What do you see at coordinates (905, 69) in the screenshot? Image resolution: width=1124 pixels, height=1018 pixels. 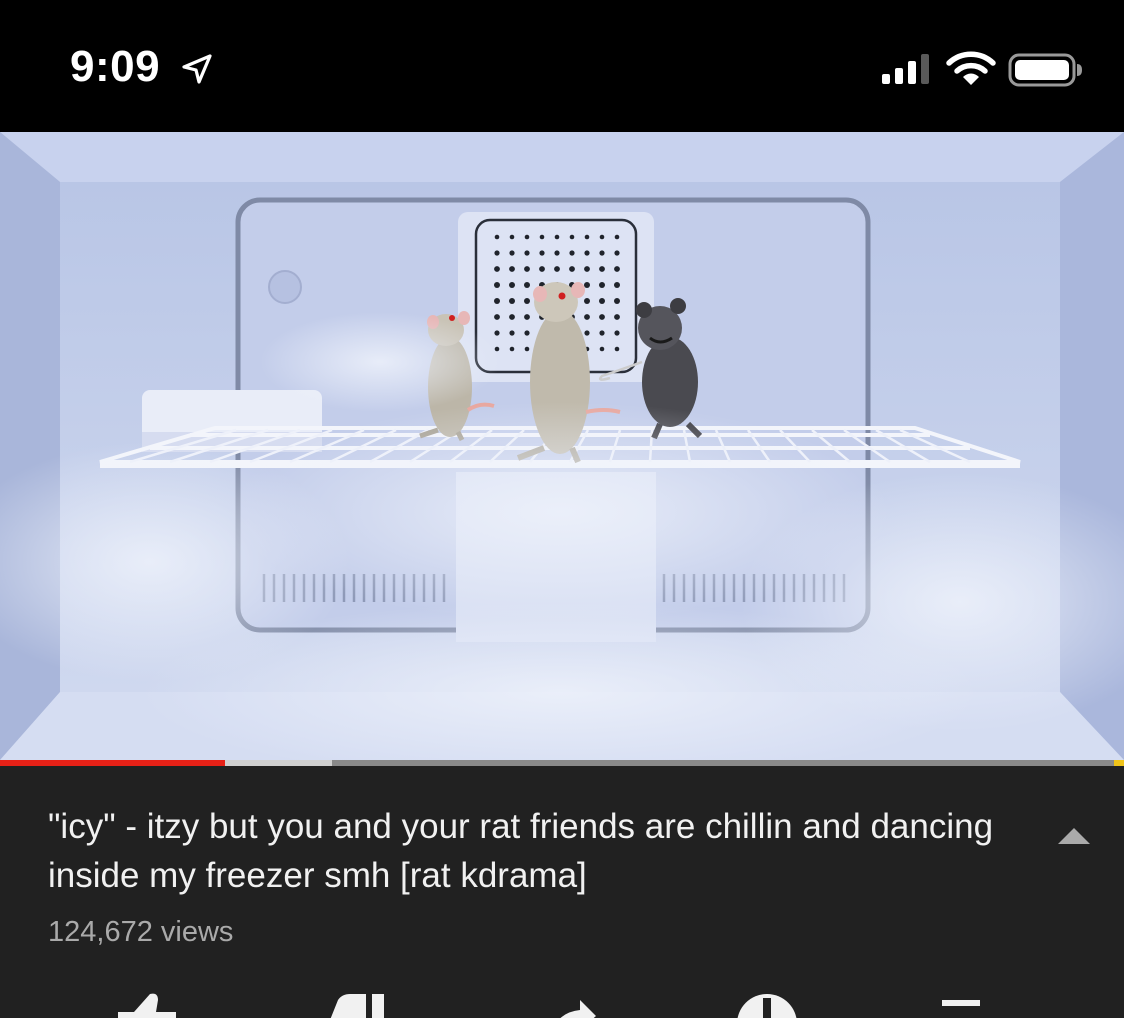 I see `cellular-signal-icon` at bounding box center [905, 69].